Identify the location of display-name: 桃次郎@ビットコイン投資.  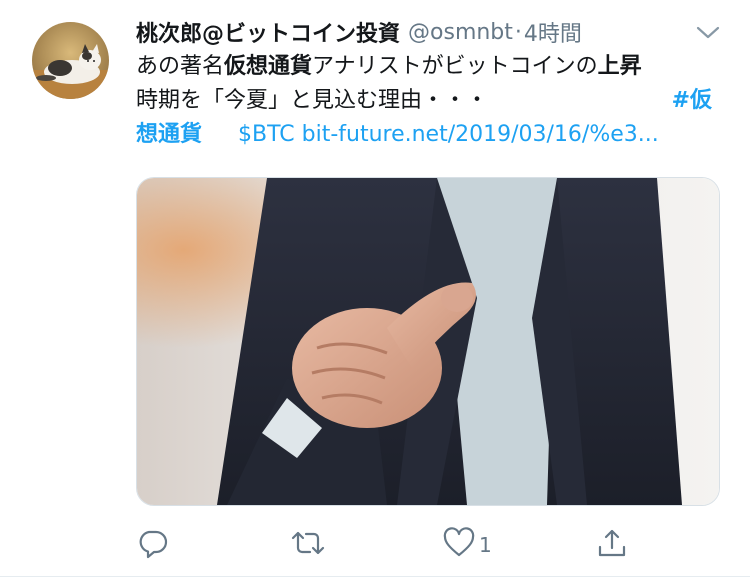
(268, 32).